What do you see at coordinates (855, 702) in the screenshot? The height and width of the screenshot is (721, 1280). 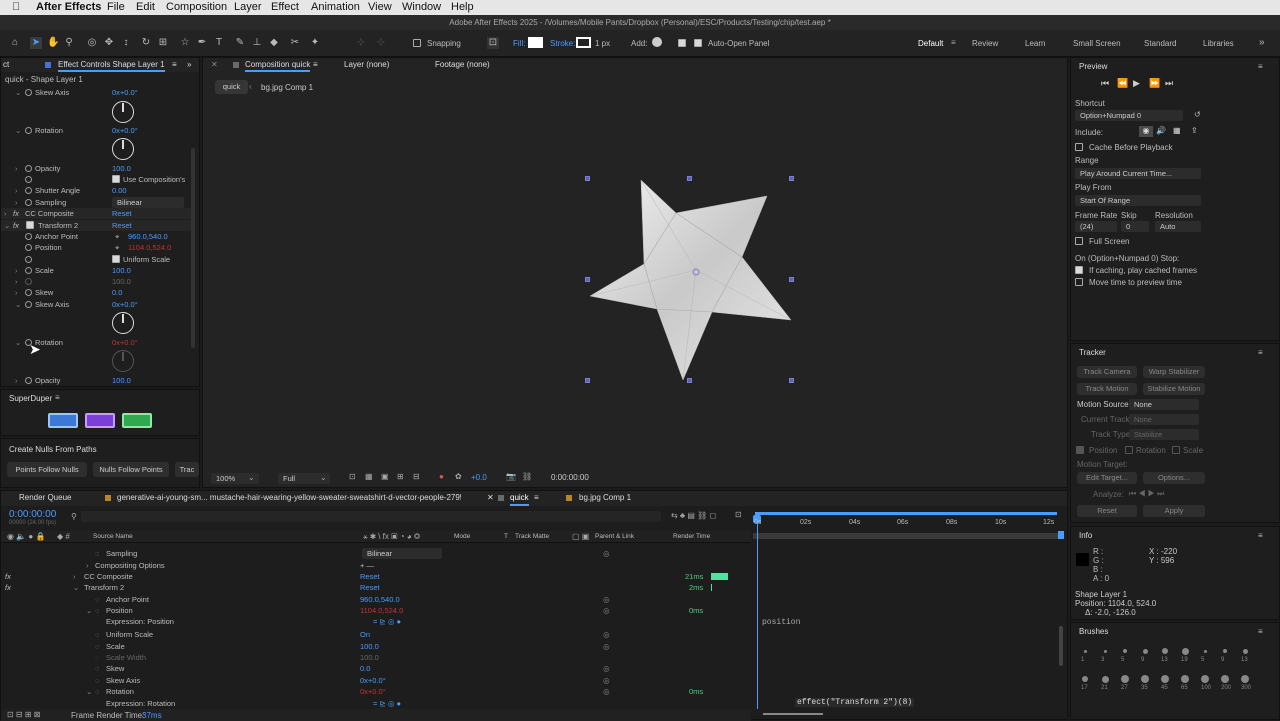 I see `expression-rotation-text: effect("Transform 2")(8)` at bounding box center [855, 702].